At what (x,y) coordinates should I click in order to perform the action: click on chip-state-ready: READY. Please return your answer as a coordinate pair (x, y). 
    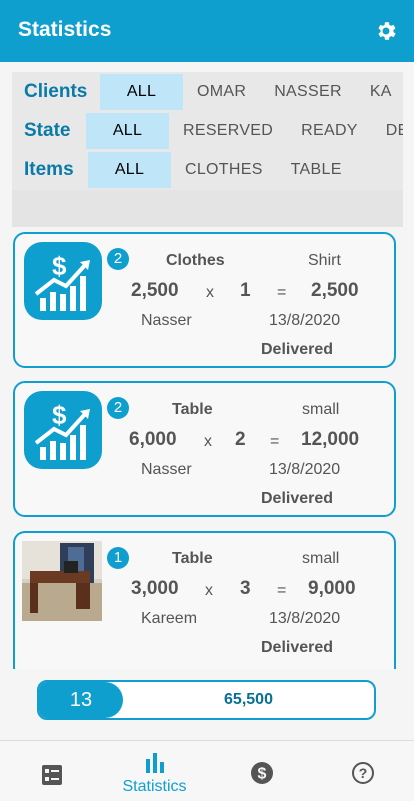
    Looking at the image, I should click on (329, 131).